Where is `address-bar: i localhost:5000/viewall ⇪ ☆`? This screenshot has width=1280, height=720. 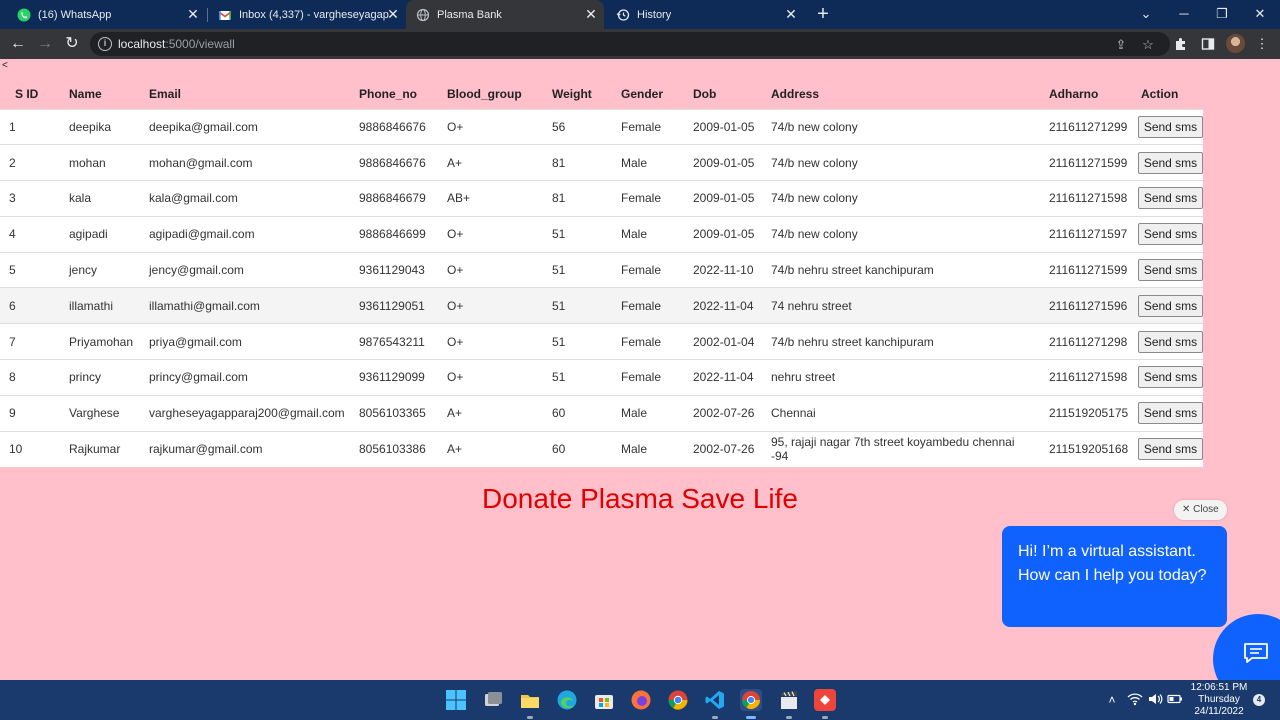
address-bar: i localhost:5000/viewall ⇪ ☆ is located at coordinates (630, 44).